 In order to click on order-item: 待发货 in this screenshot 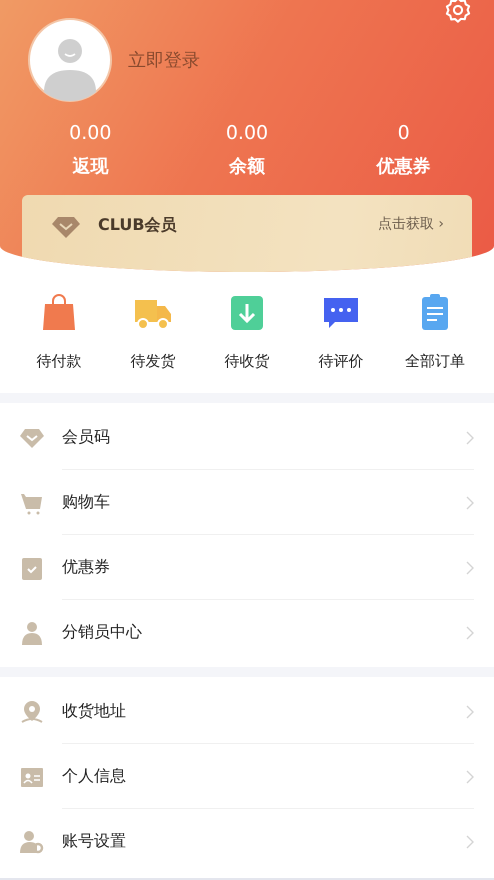, I will do `click(153, 331)`.